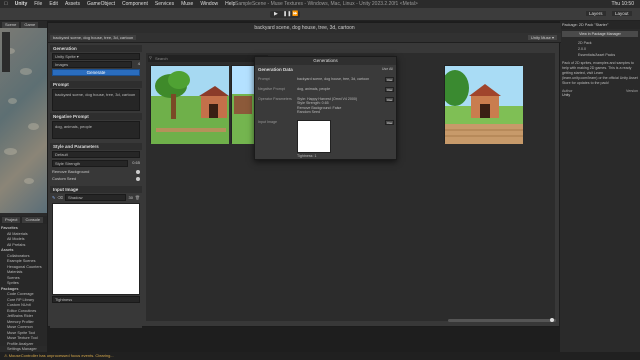 This screenshot has width=640, height=360. Describe the element at coordinates (53, 197) in the screenshot. I see `brush-icon: ✎` at that location.